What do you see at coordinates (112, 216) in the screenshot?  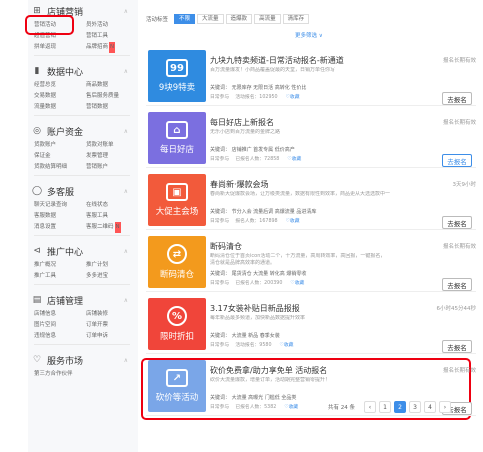 I see `sidebar-item: 客服工具` at bounding box center [112, 216].